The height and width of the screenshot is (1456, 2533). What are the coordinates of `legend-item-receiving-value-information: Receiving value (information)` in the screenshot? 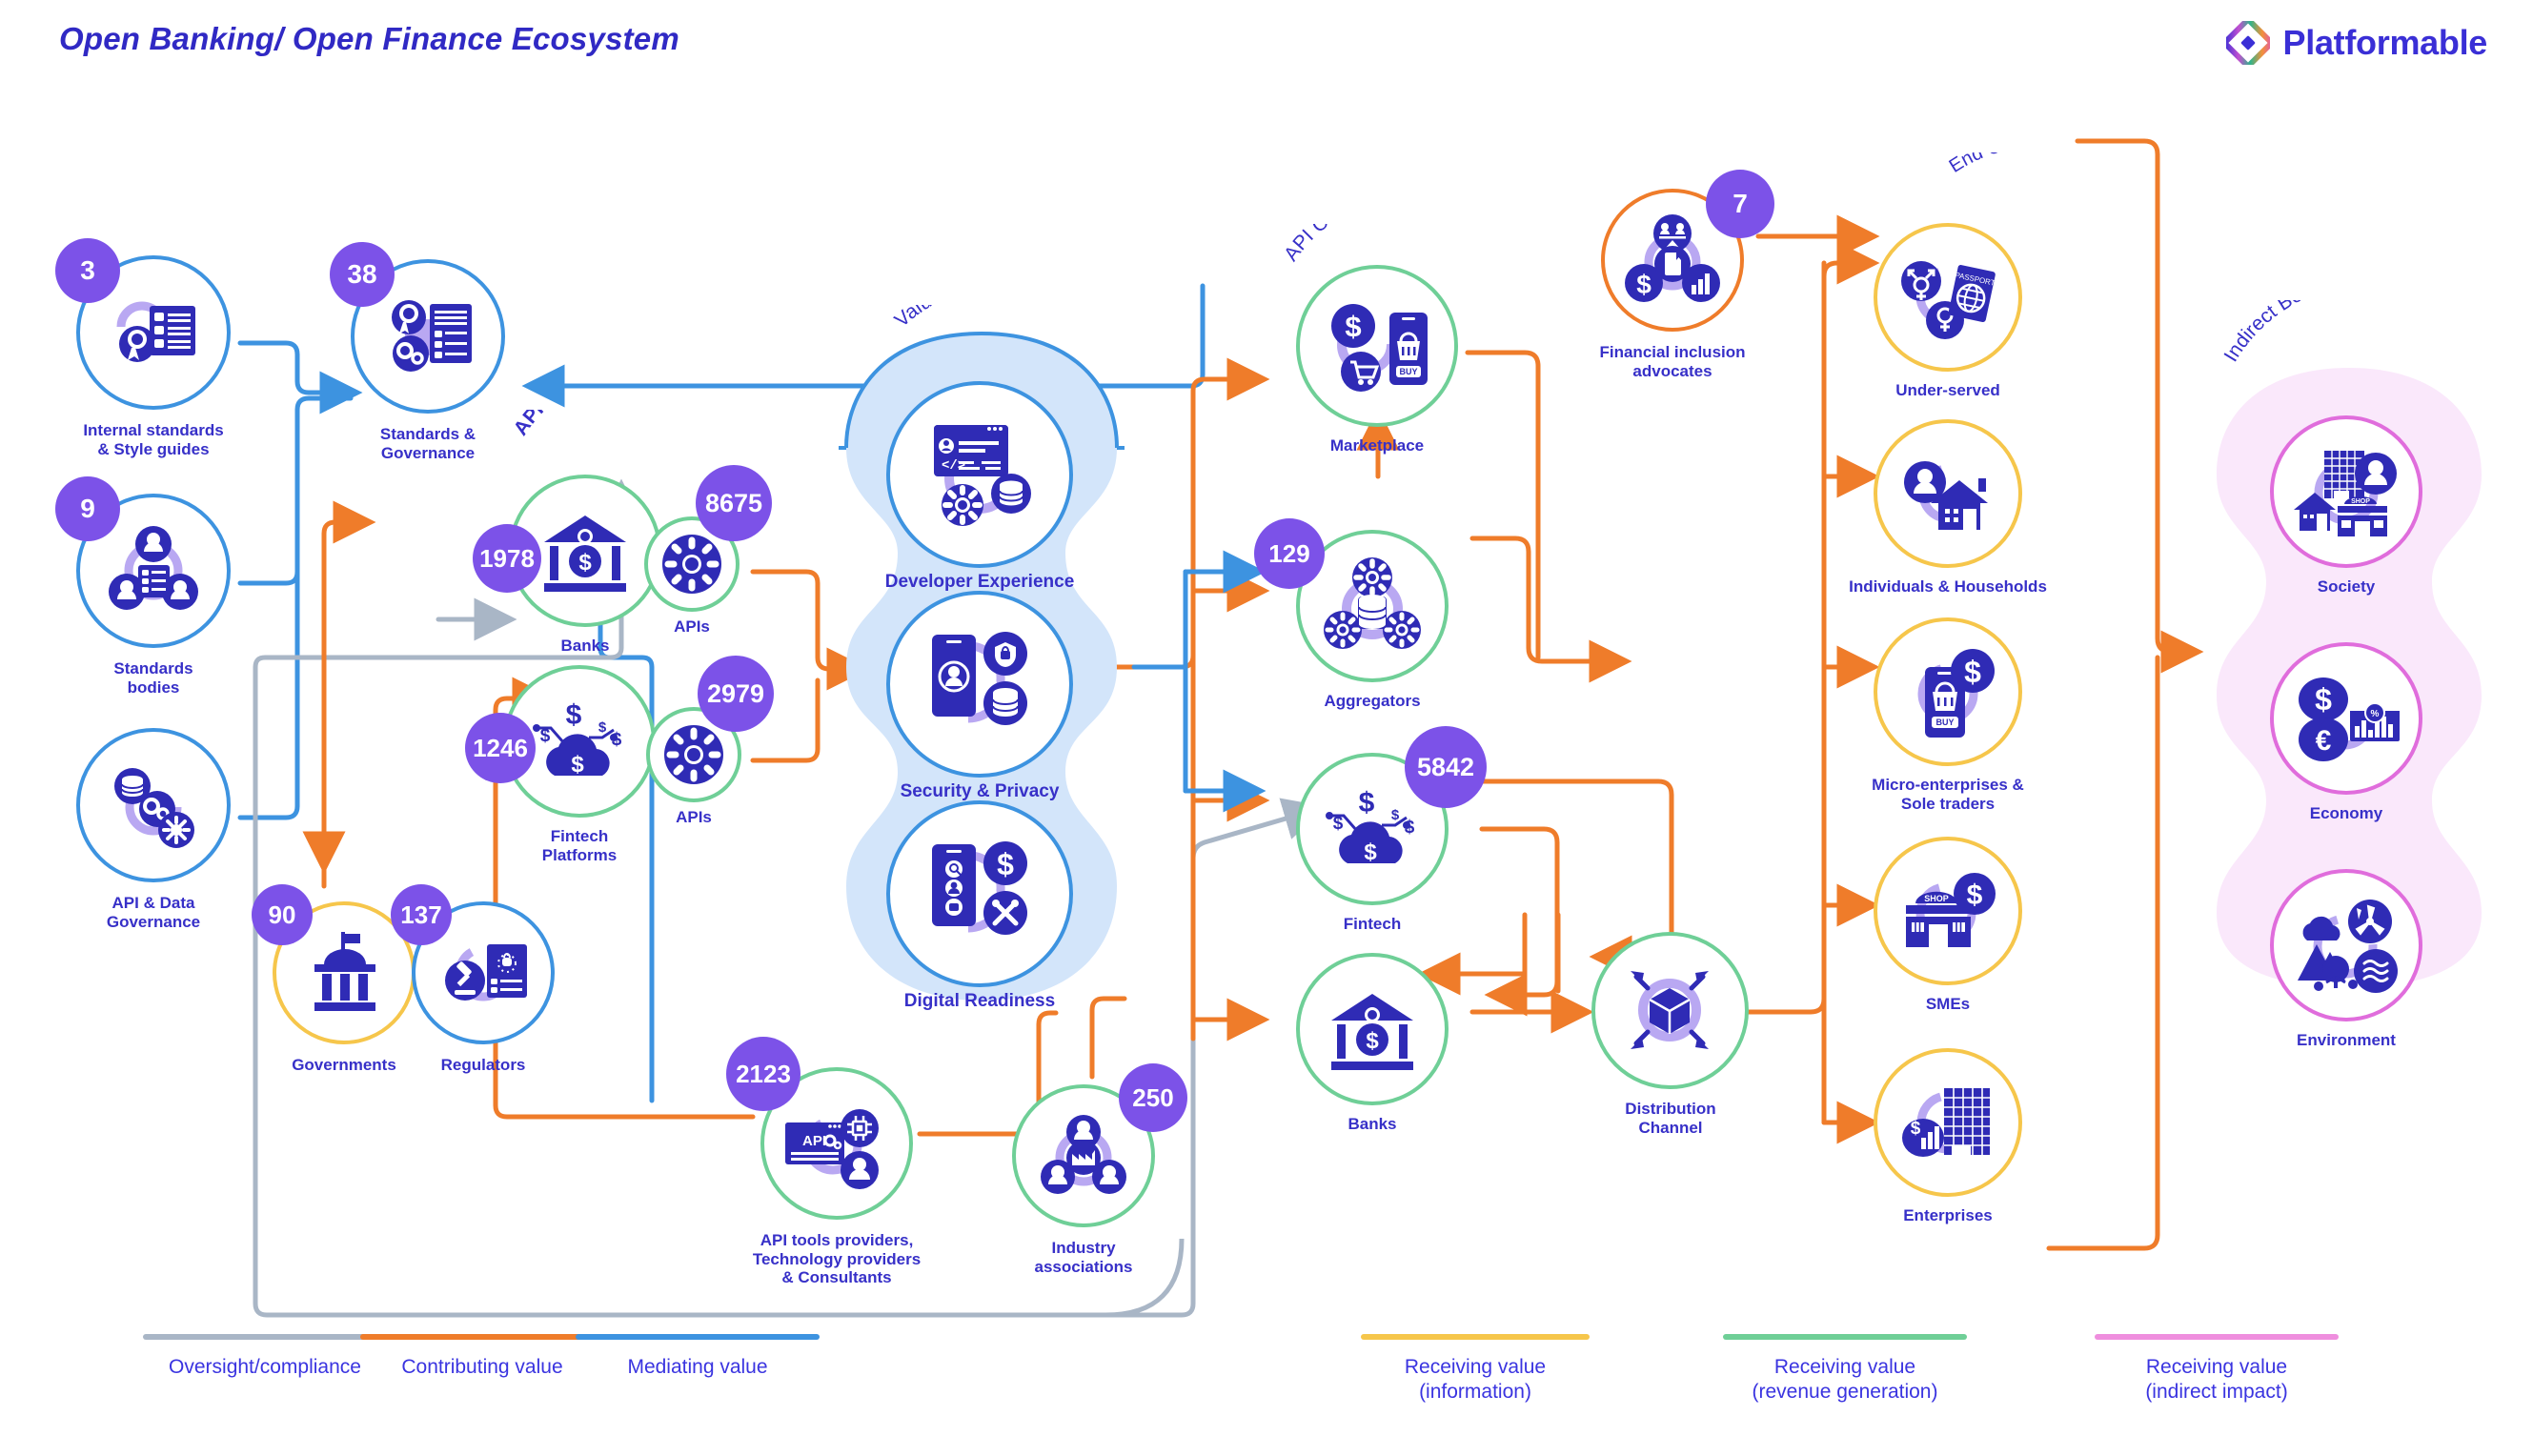 It's located at (1475, 1370).